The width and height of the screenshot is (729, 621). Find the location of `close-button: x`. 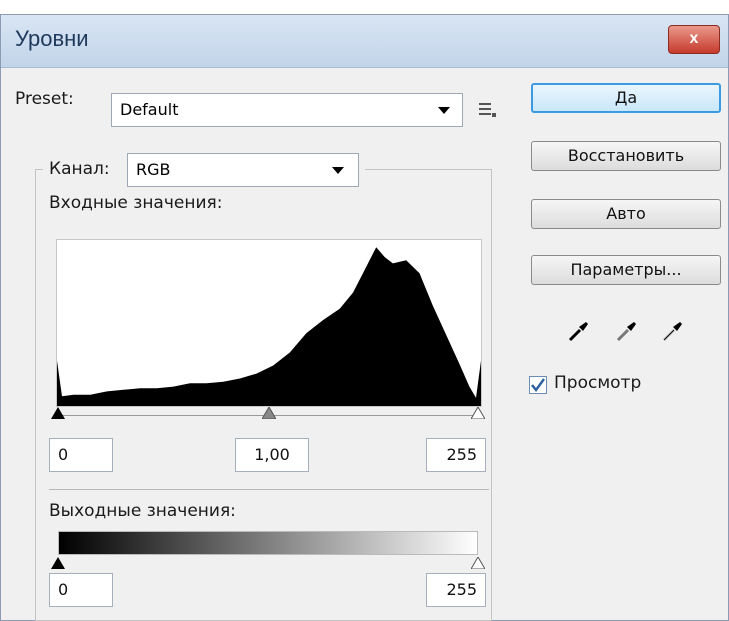

close-button: x is located at coordinates (694, 39).